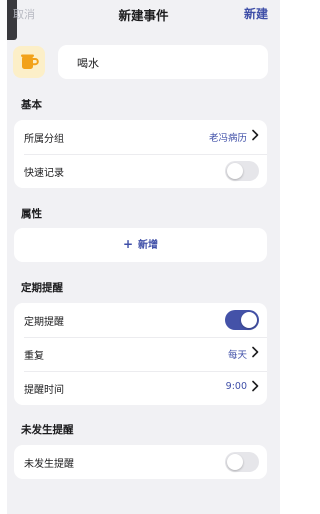  What do you see at coordinates (227, 138) in the screenshot?
I see `group-value: 老冯病历` at bounding box center [227, 138].